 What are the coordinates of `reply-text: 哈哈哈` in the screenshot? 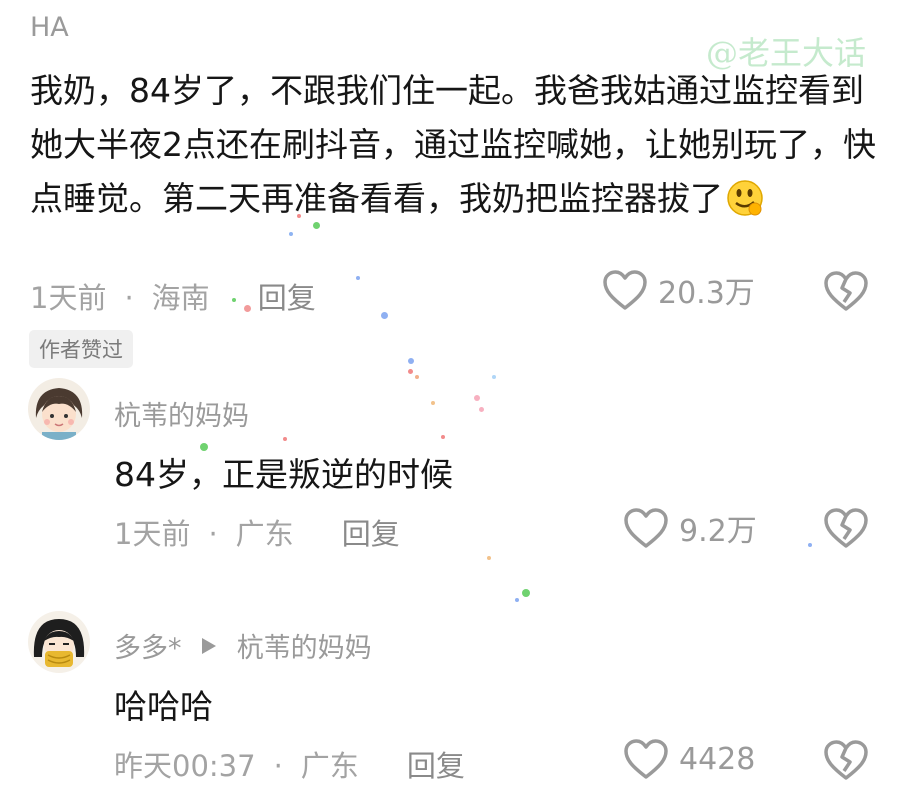 It's located at (163, 706).